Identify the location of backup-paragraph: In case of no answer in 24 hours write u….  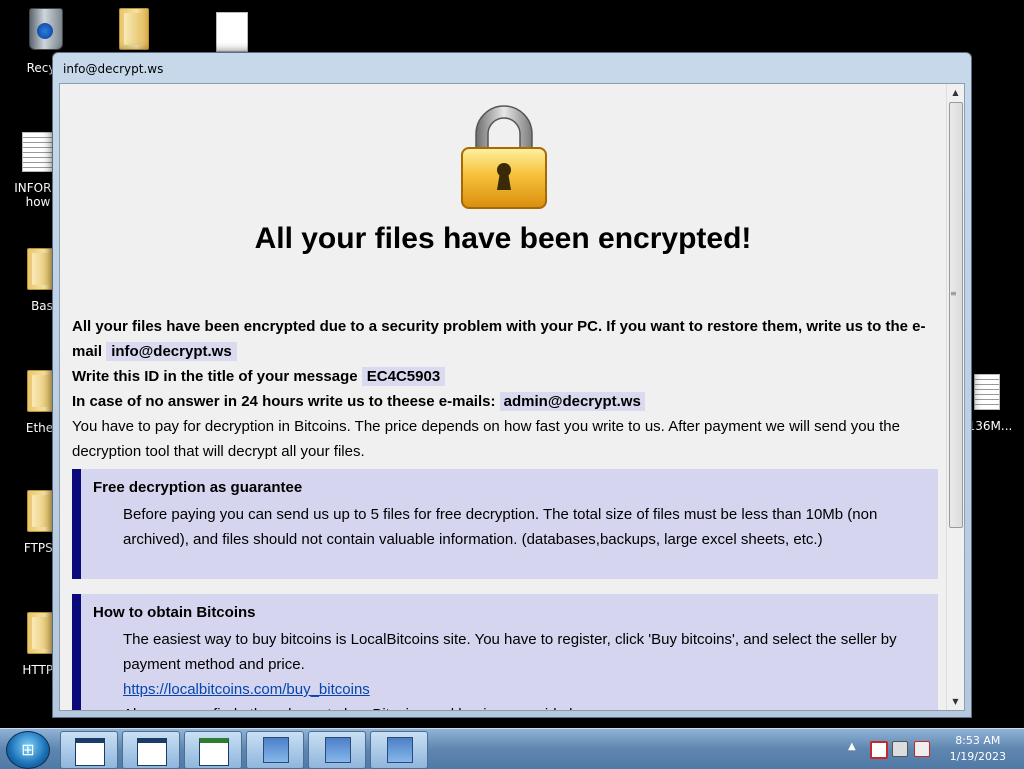
(505, 401).